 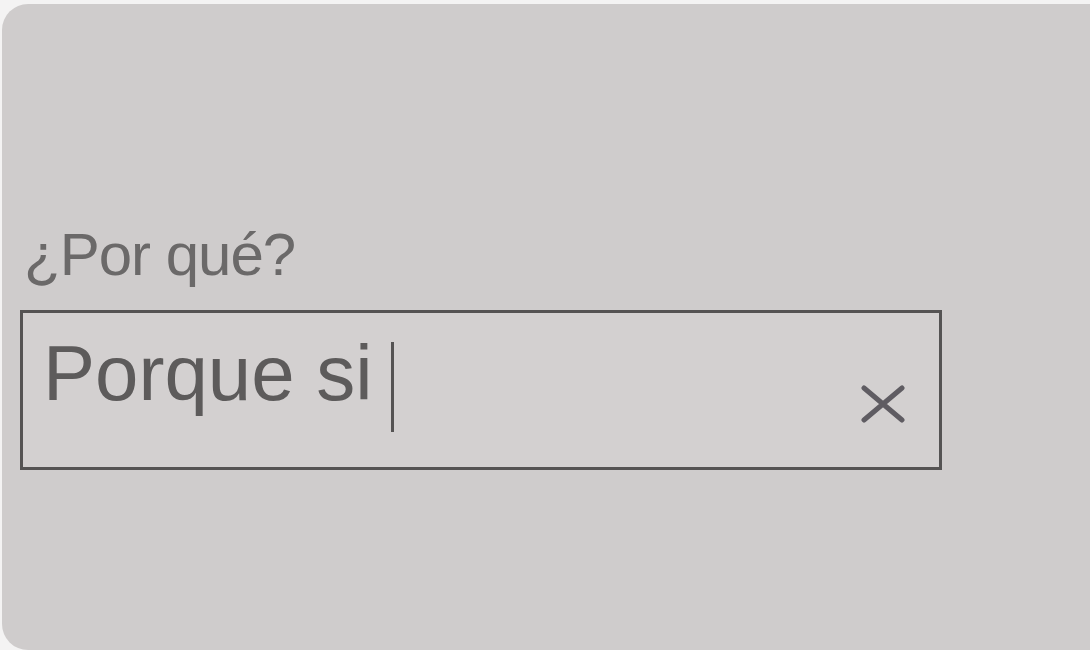 I want to click on question-label: ¿Por qué?, so click(x=160, y=255).